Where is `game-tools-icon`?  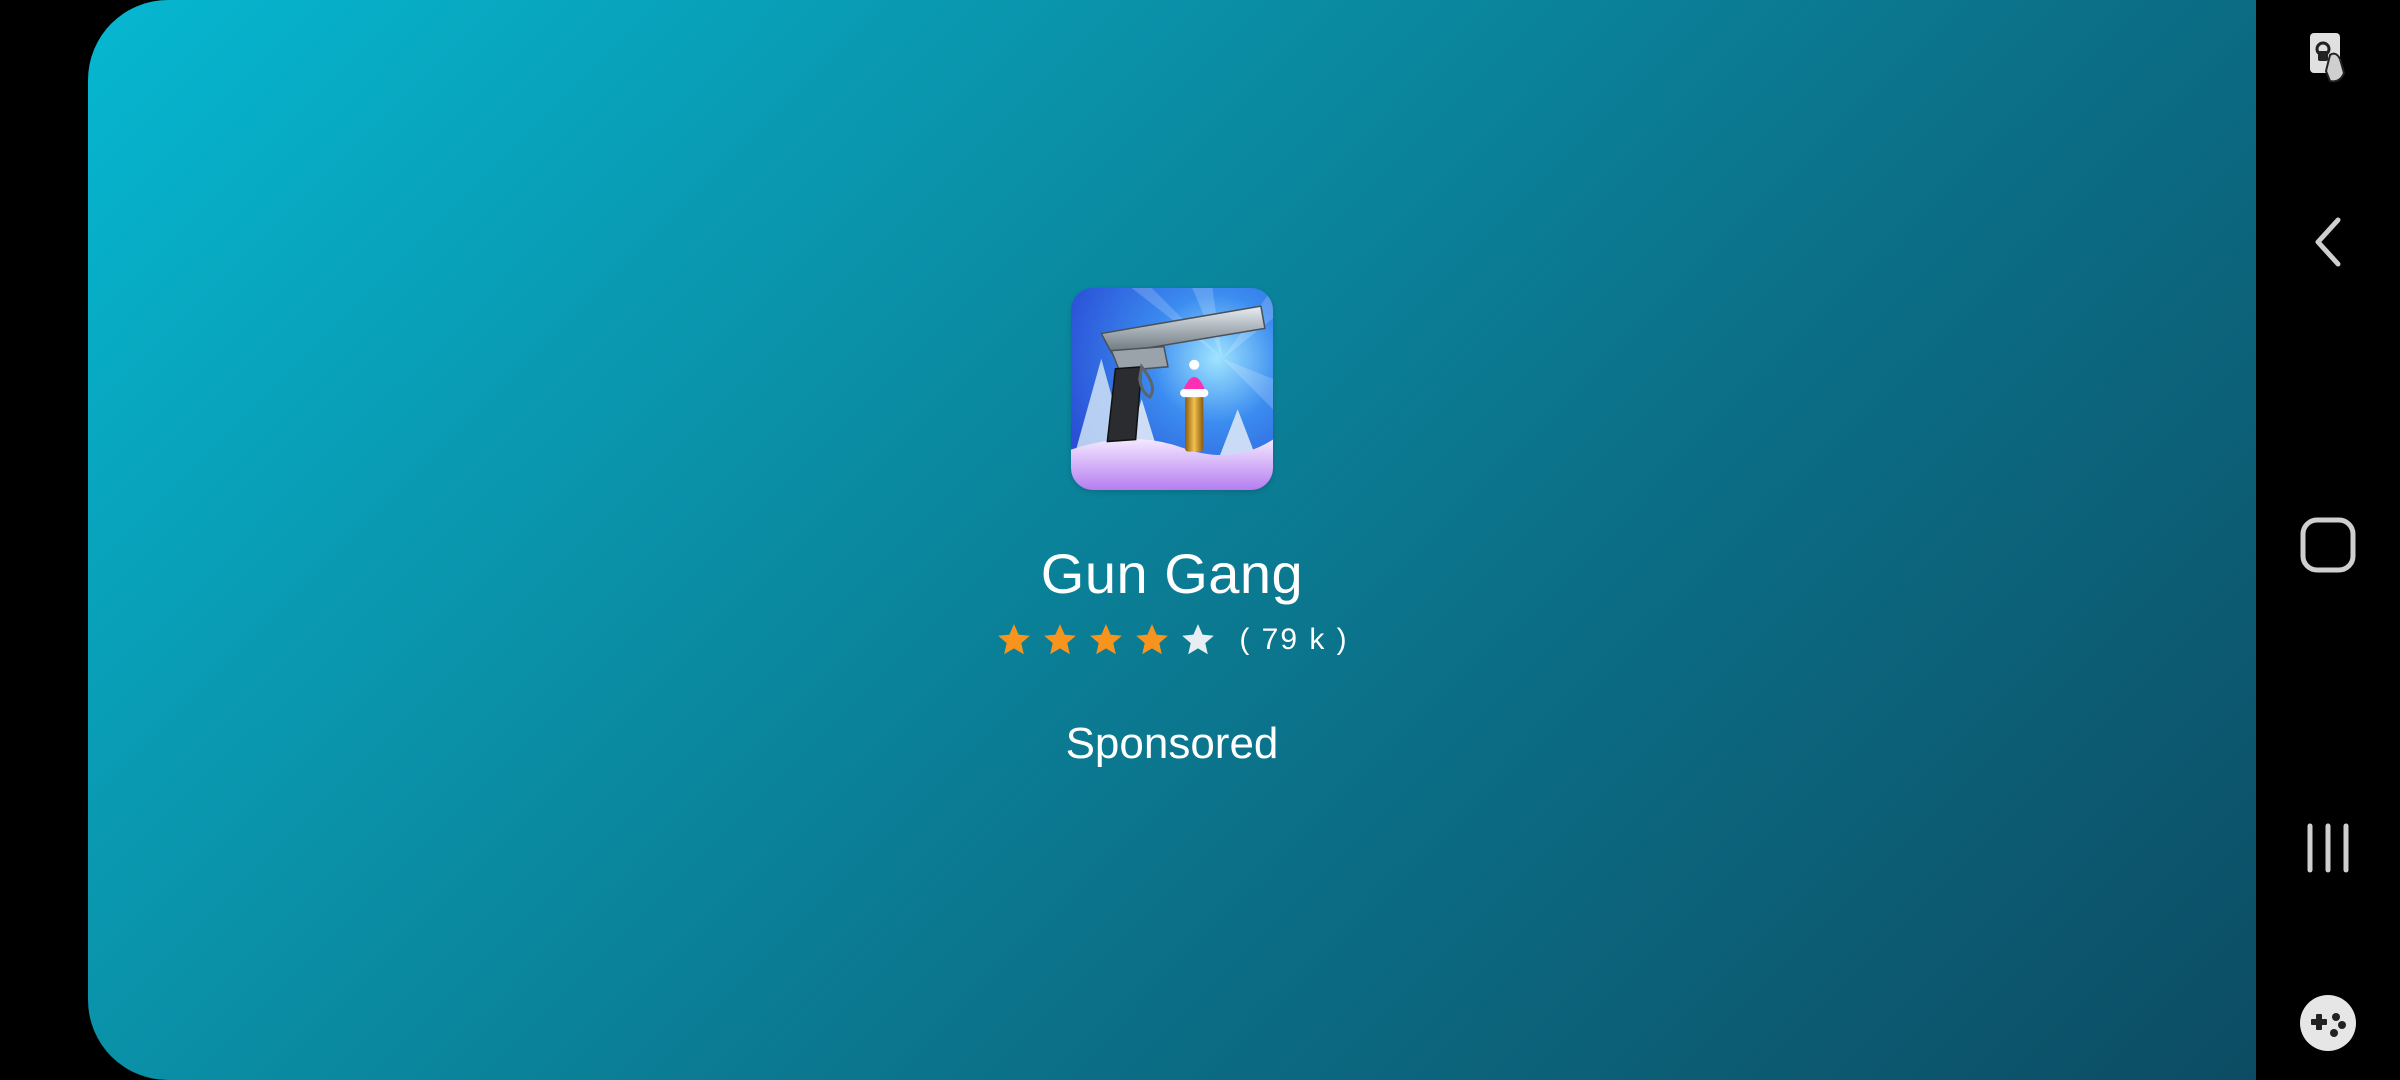 game-tools-icon is located at coordinates (2328, 1023).